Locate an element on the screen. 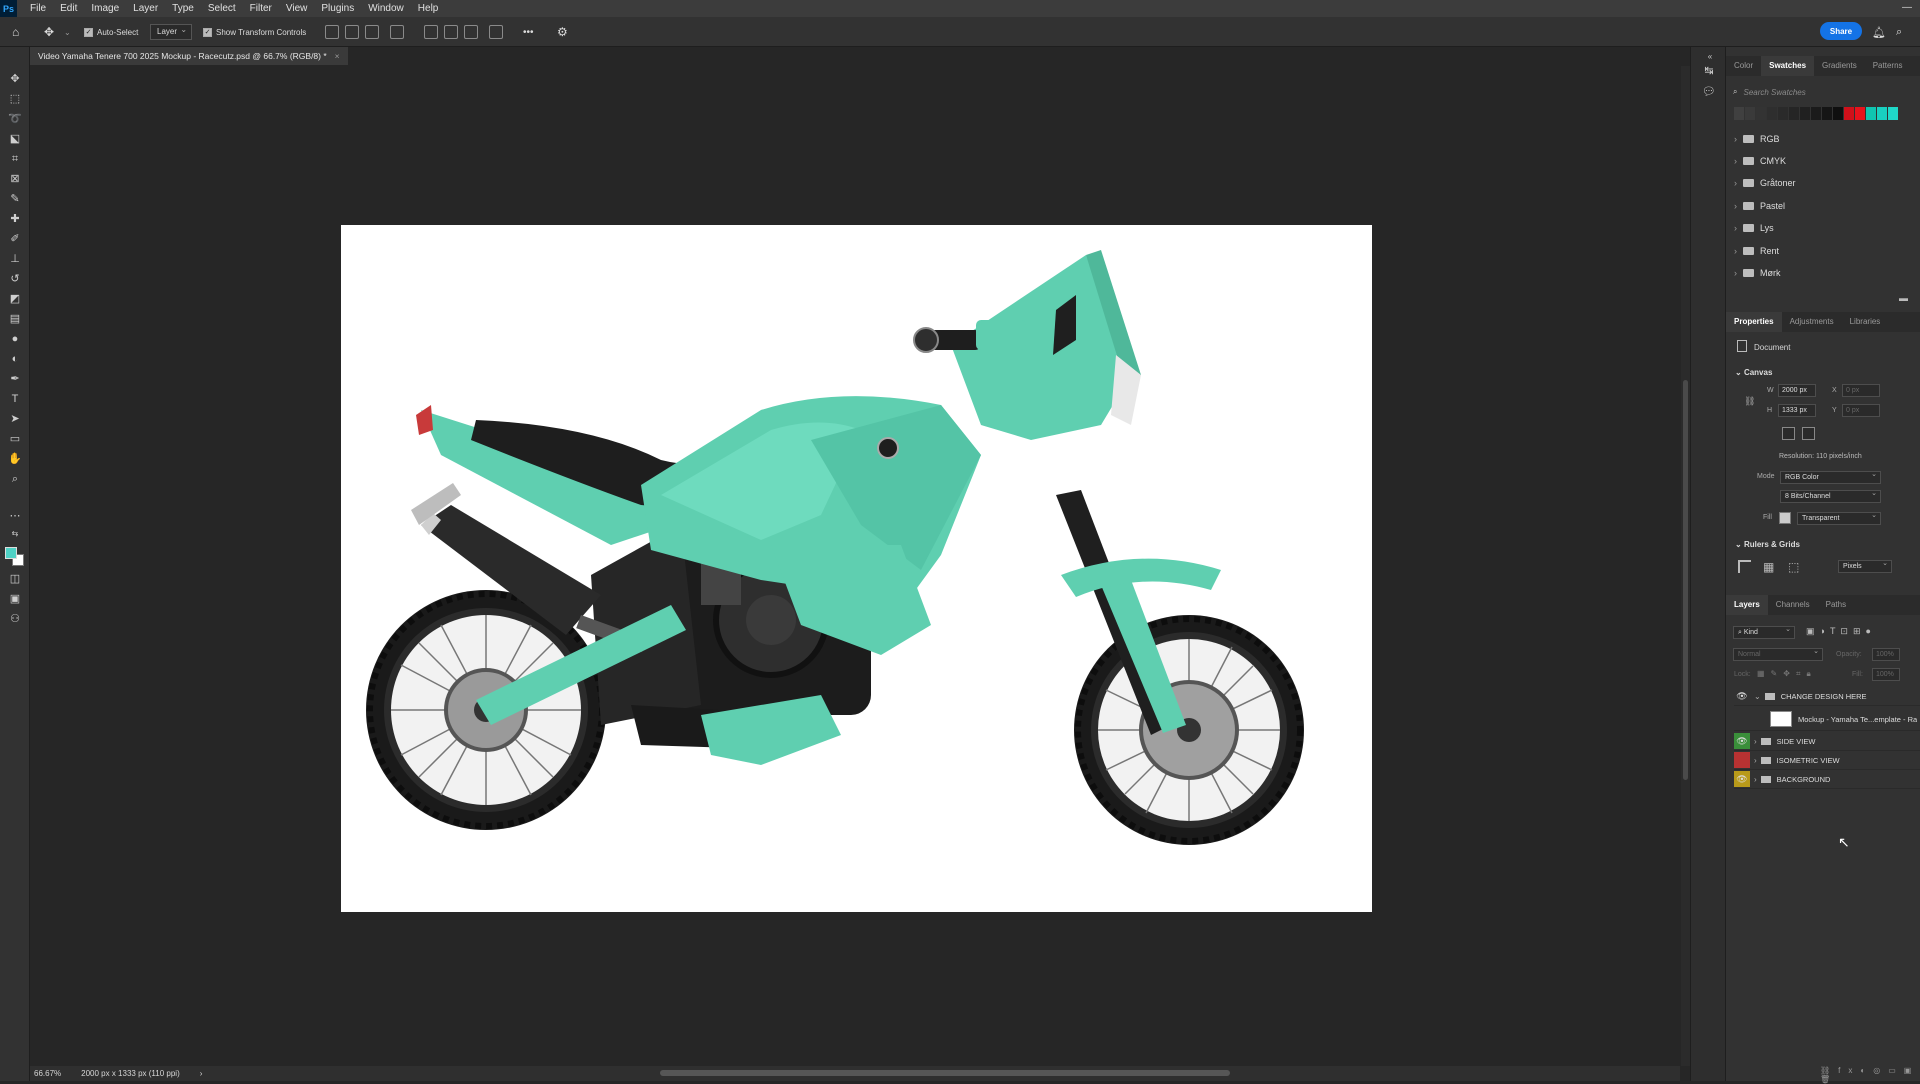 The width and height of the screenshot is (1920, 1084). search-icon: ⌕ is located at coordinates (1899, 32).